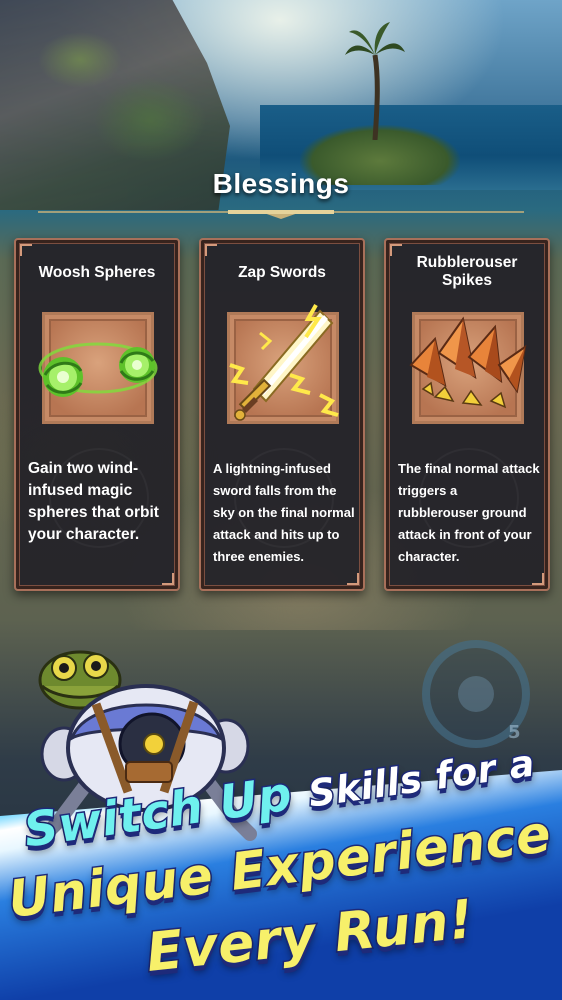 The height and width of the screenshot is (1000, 562). Describe the element at coordinates (282, 272) in the screenshot. I see `card-name: Zap Swords` at that location.